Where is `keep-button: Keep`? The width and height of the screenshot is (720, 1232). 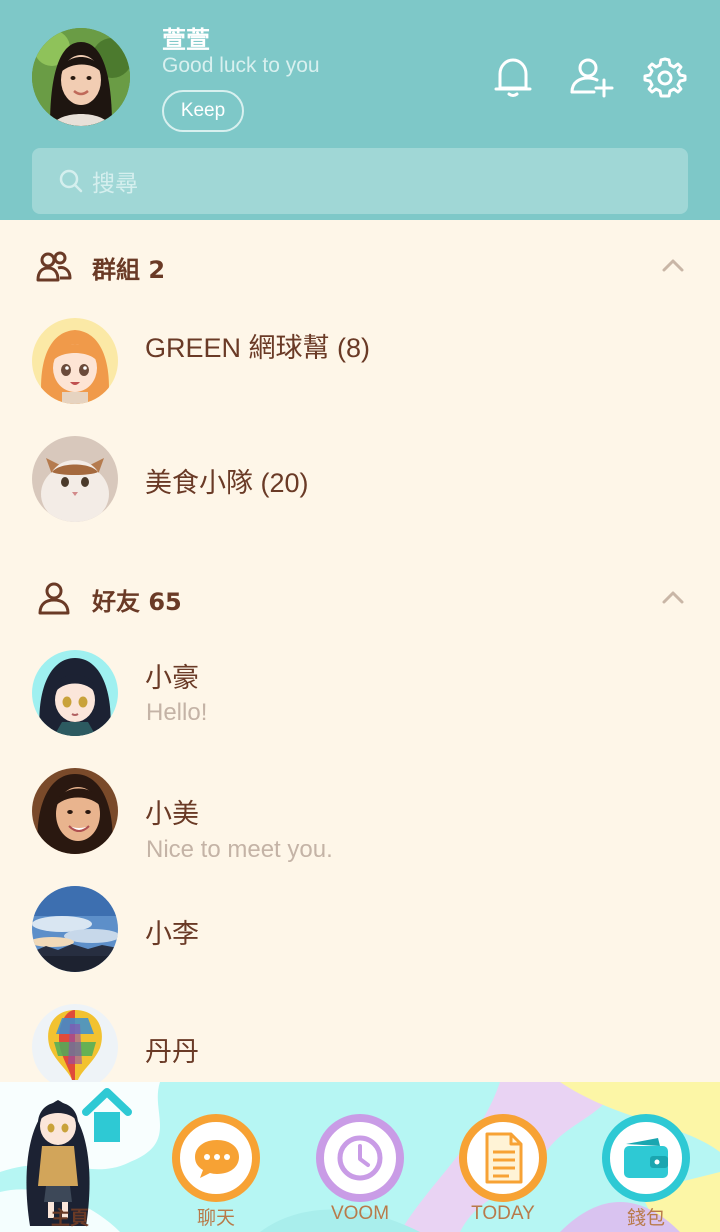
keep-button: Keep is located at coordinates (203, 111).